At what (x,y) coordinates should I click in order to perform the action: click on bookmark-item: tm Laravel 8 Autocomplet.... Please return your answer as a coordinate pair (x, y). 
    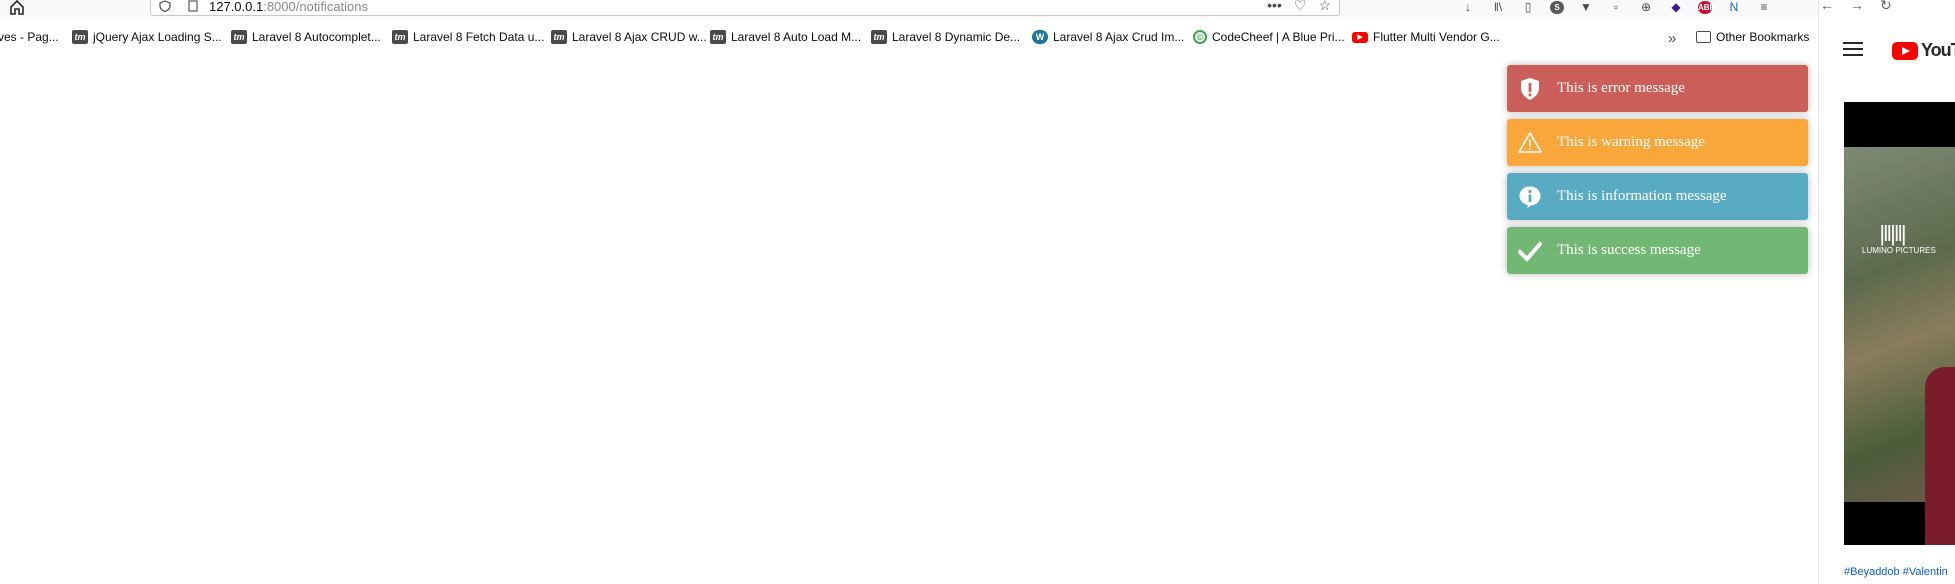
    Looking at the image, I should click on (306, 37).